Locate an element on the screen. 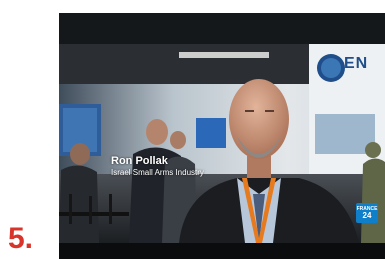 The height and width of the screenshot is (259, 385). france24-logo-icon: FRANCE 24 is located at coordinates (367, 213).